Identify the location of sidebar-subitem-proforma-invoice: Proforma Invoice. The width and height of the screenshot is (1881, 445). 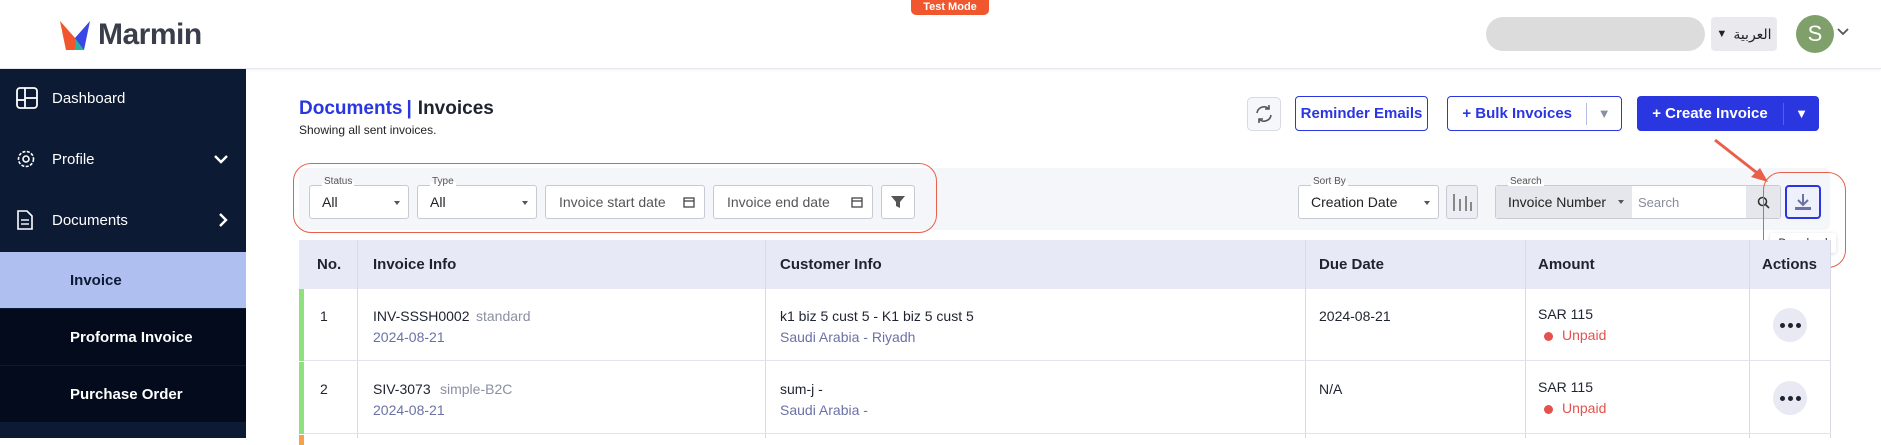
(123, 337).